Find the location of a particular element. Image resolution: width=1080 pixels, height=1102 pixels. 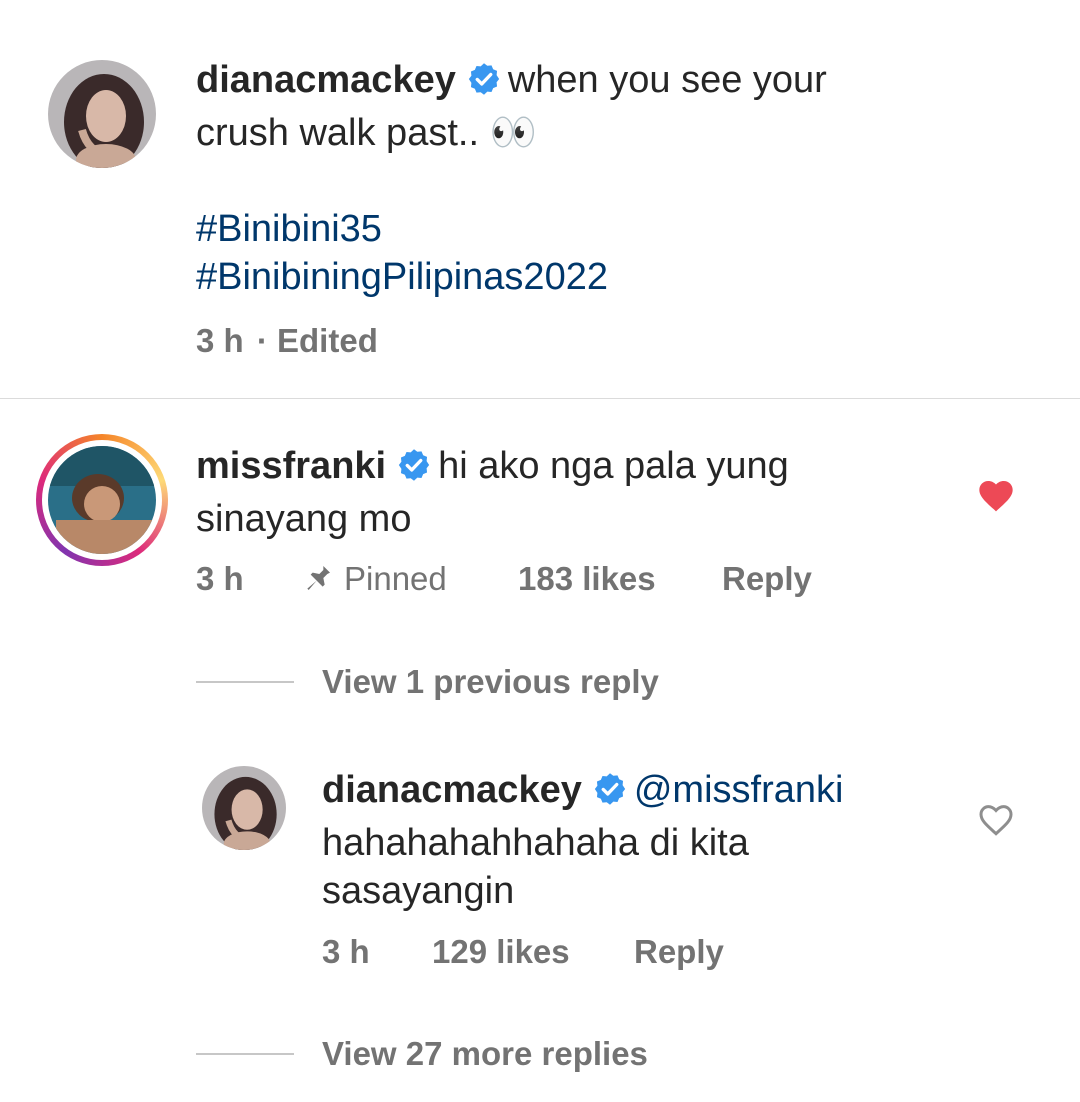

reply-time: 3 h is located at coordinates (346, 951).